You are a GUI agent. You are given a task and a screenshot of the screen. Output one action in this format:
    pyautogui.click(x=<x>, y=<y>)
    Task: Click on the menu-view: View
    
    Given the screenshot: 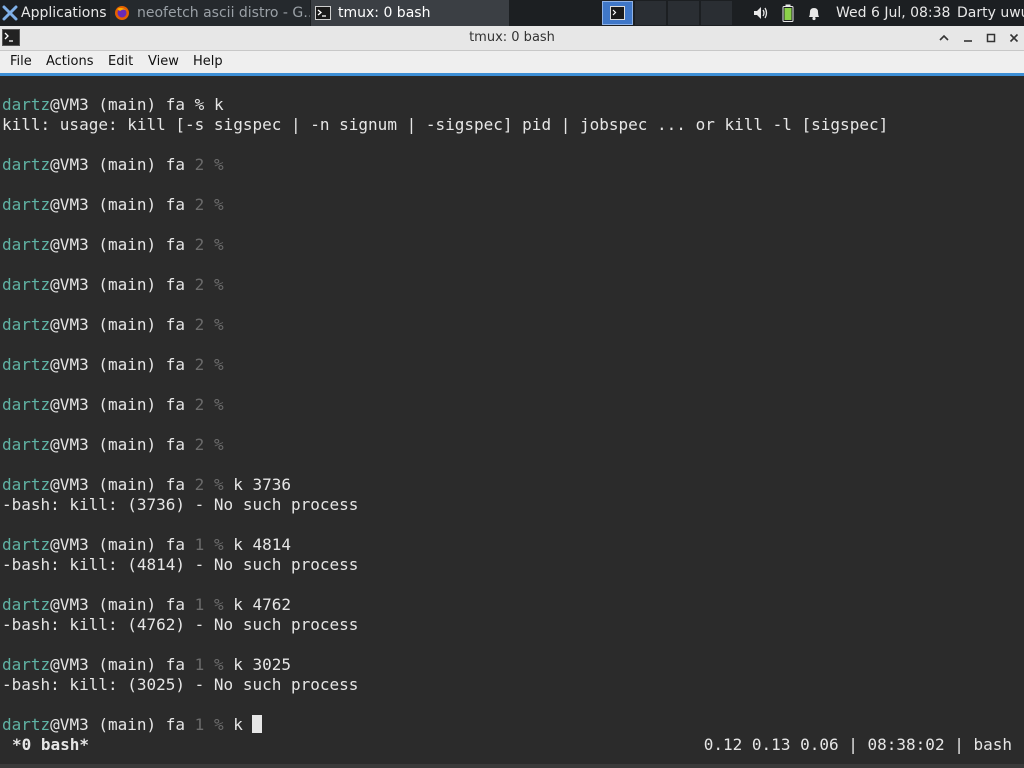 What is the action you would take?
    pyautogui.click(x=163, y=62)
    